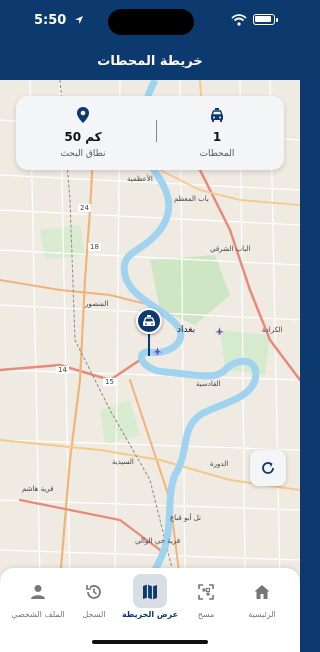  Describe the element at coordinates (265, 19) in the screenshot. I see `battery-icon` at that location.